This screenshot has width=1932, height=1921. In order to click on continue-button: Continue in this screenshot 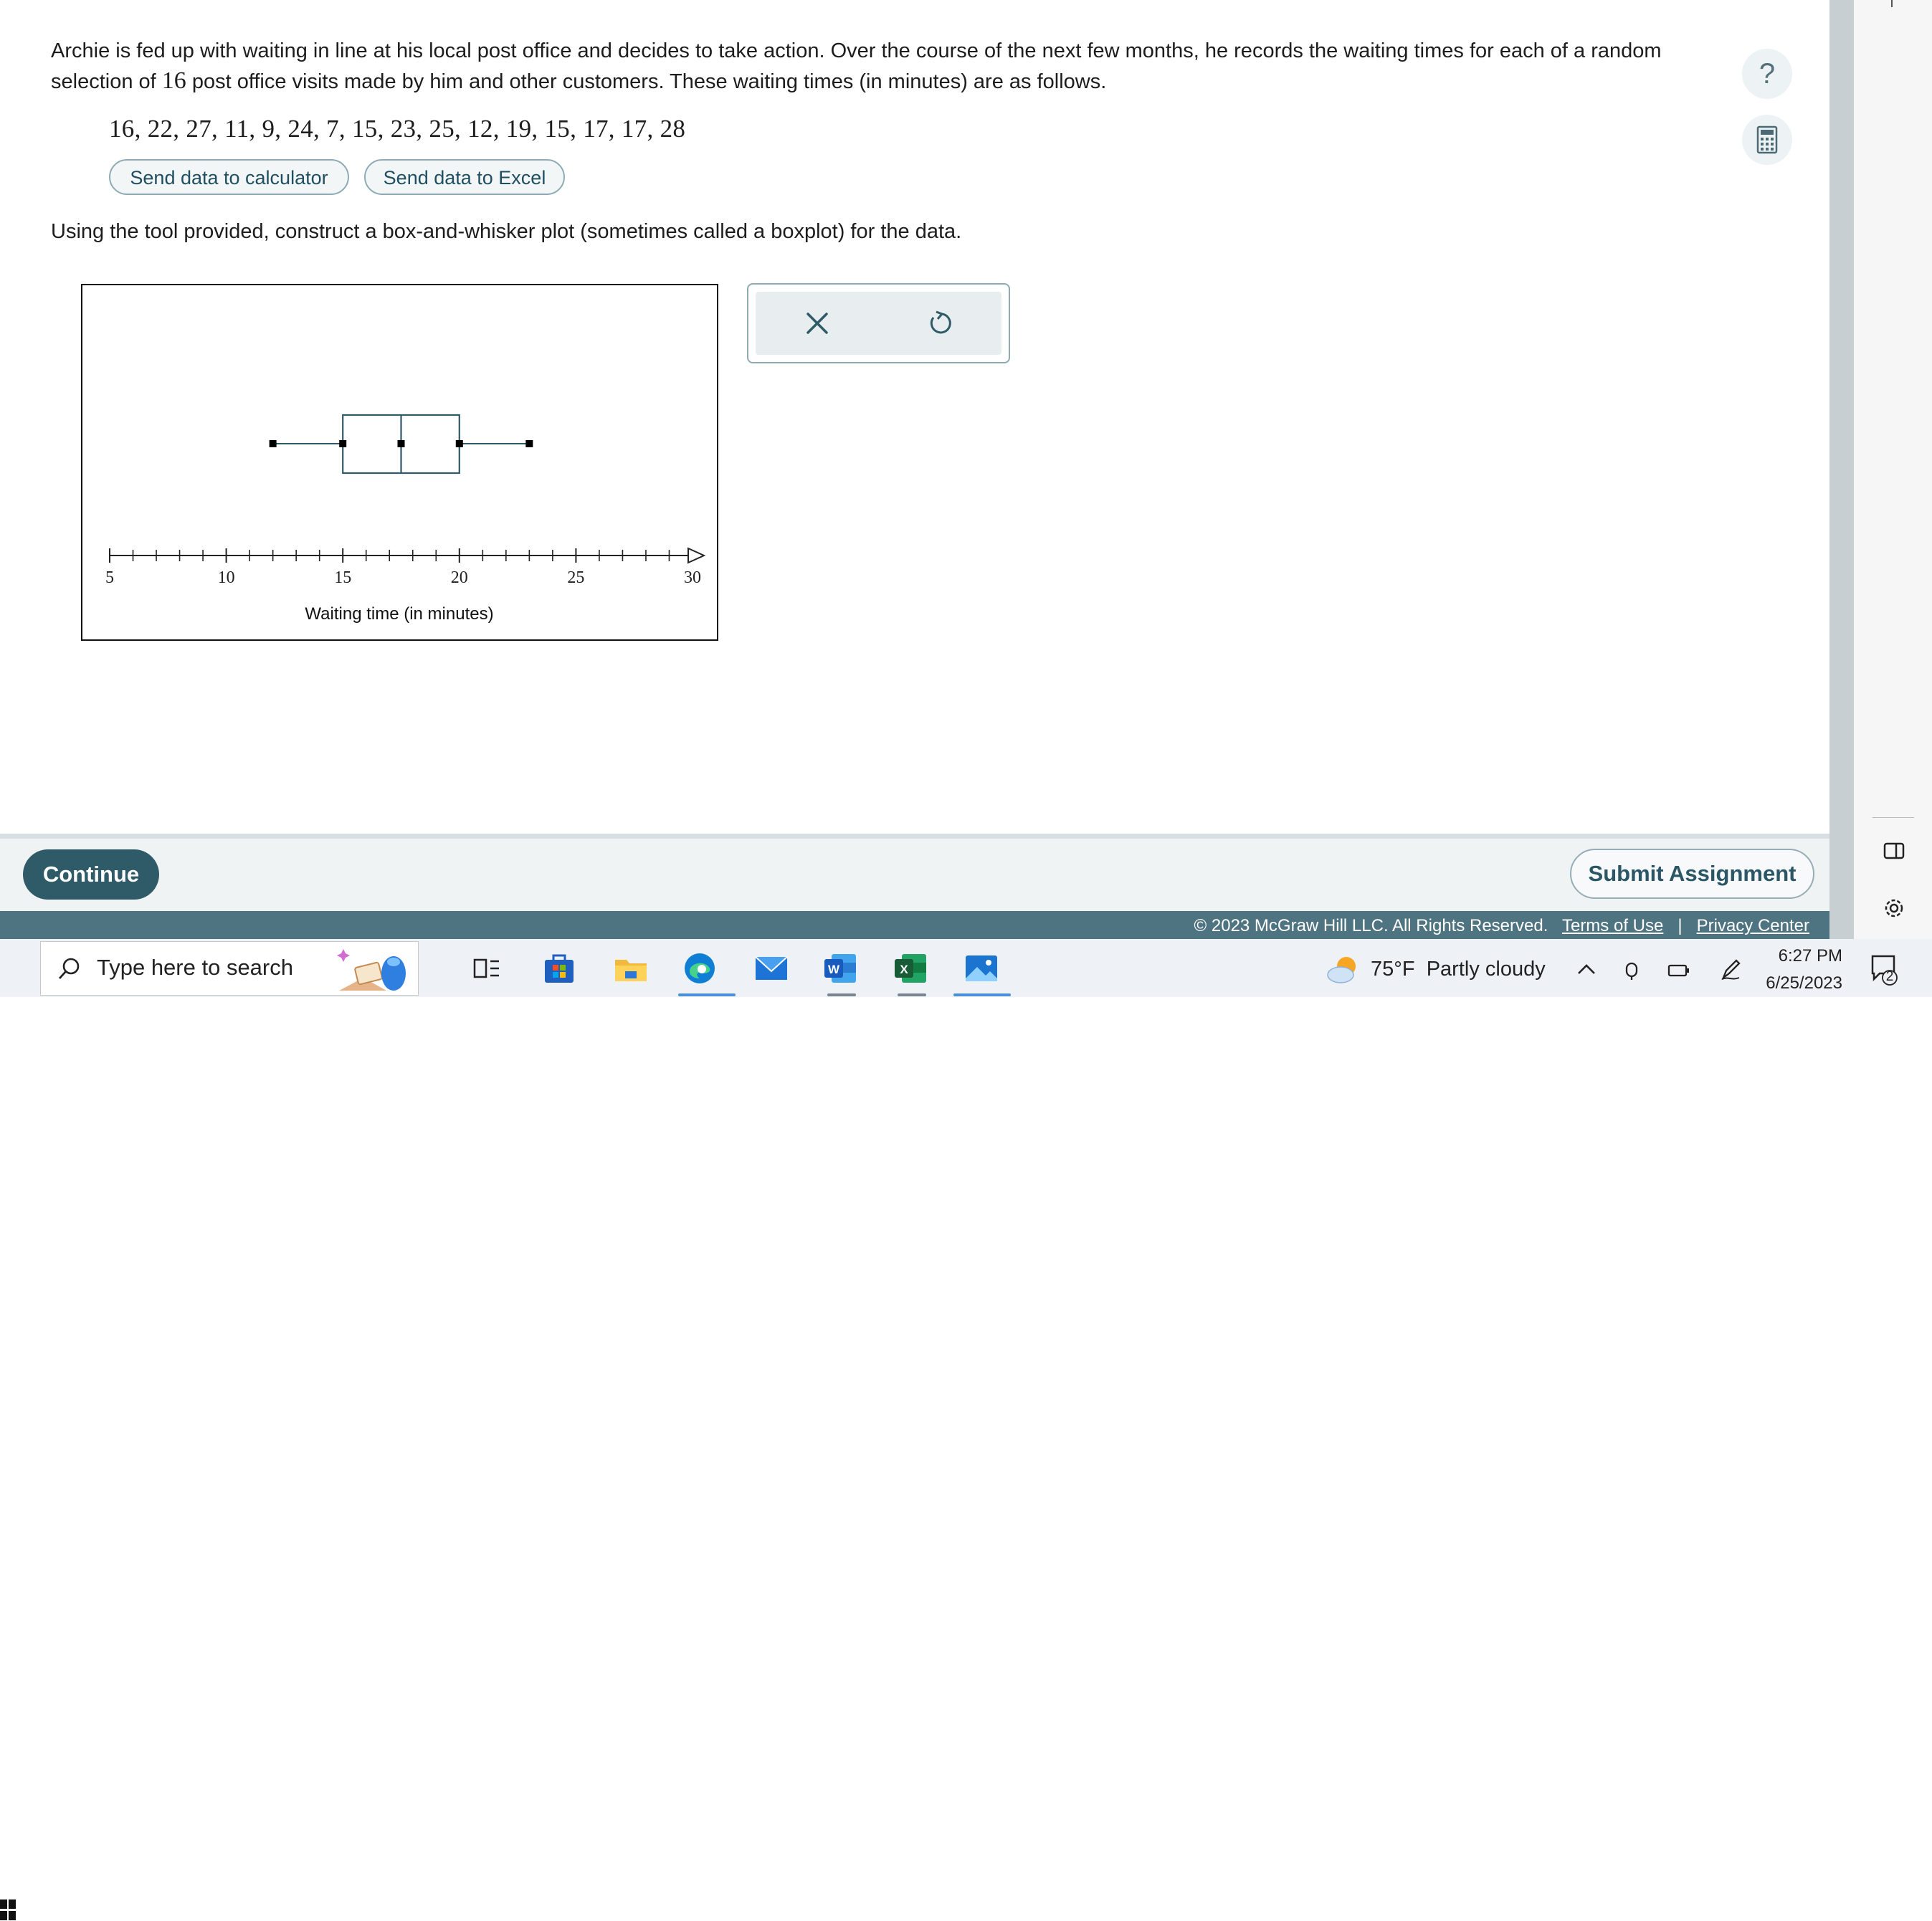, I will do `click(91, 875)`.